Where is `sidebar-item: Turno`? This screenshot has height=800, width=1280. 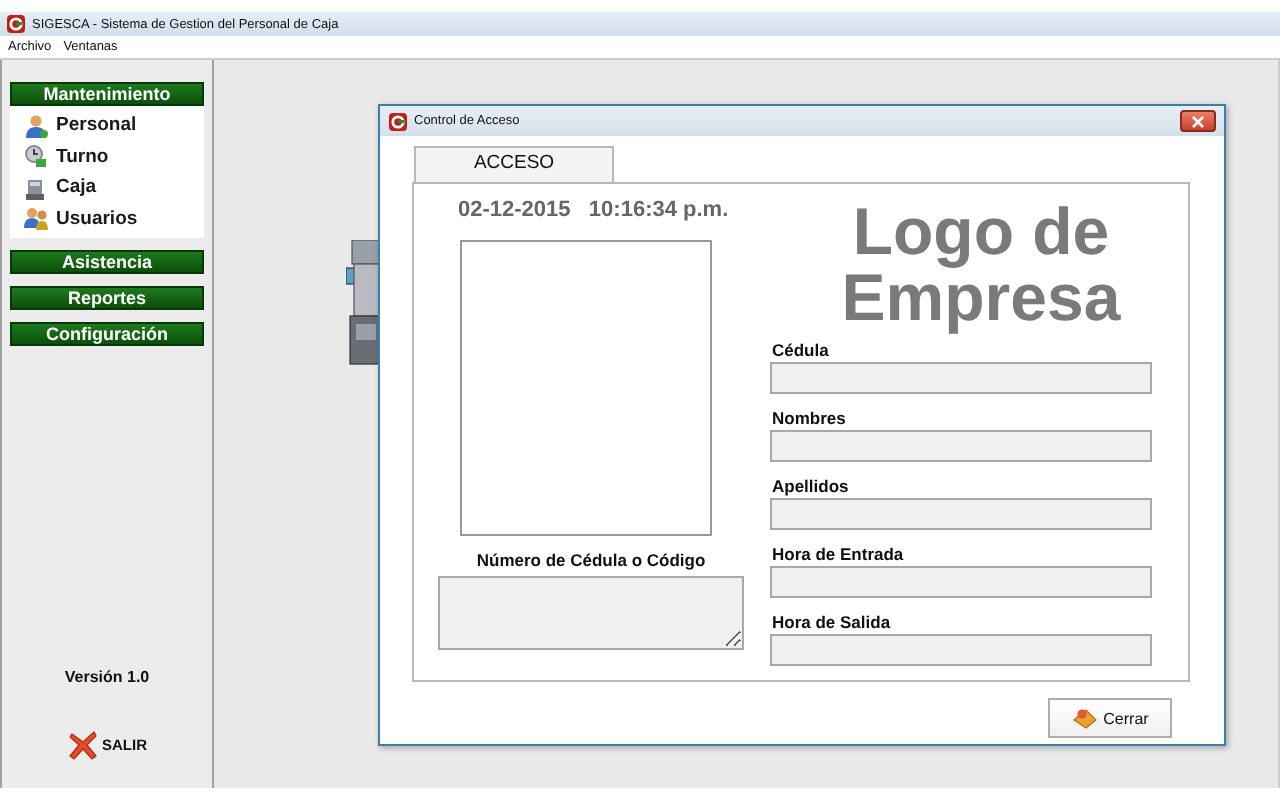 sidebar-item: Turno is located at coordinates (114, 156).